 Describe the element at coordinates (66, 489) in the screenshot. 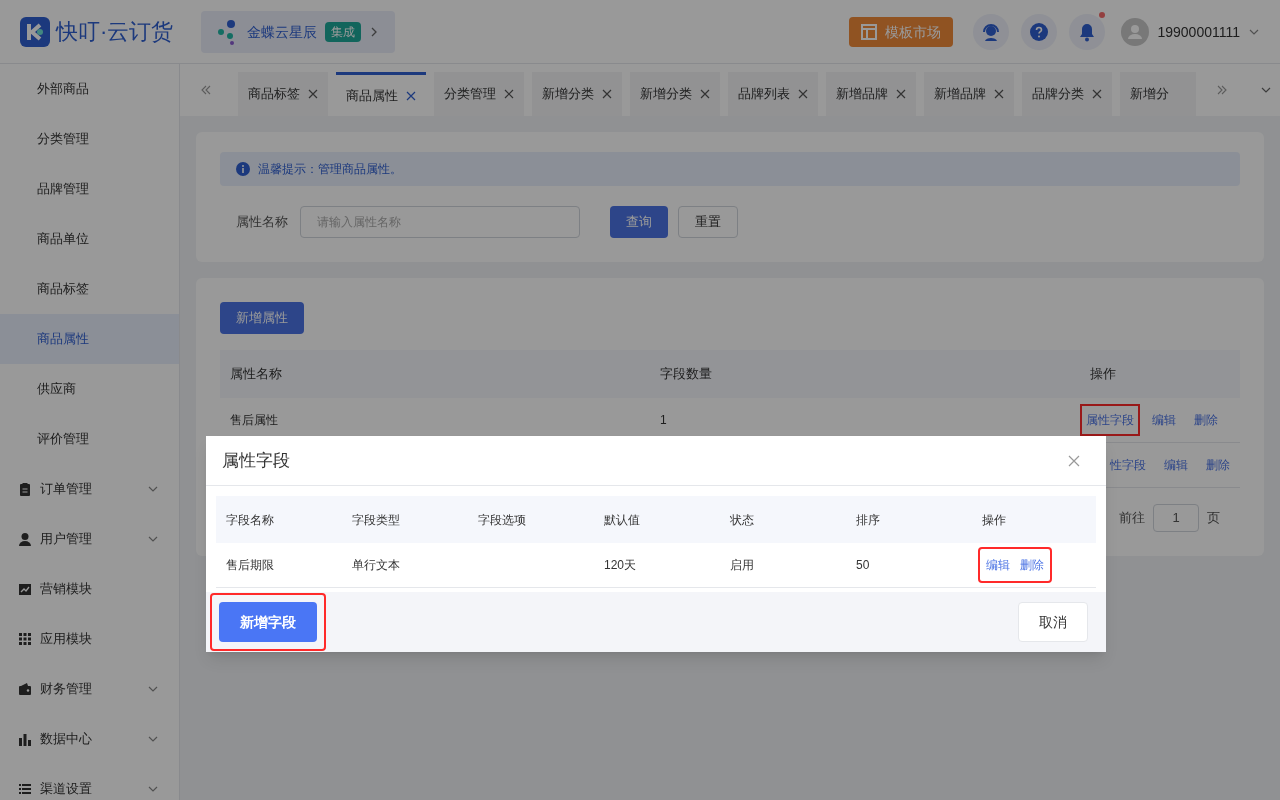

I see `sidebar-group-label: 订单管理` at that location.